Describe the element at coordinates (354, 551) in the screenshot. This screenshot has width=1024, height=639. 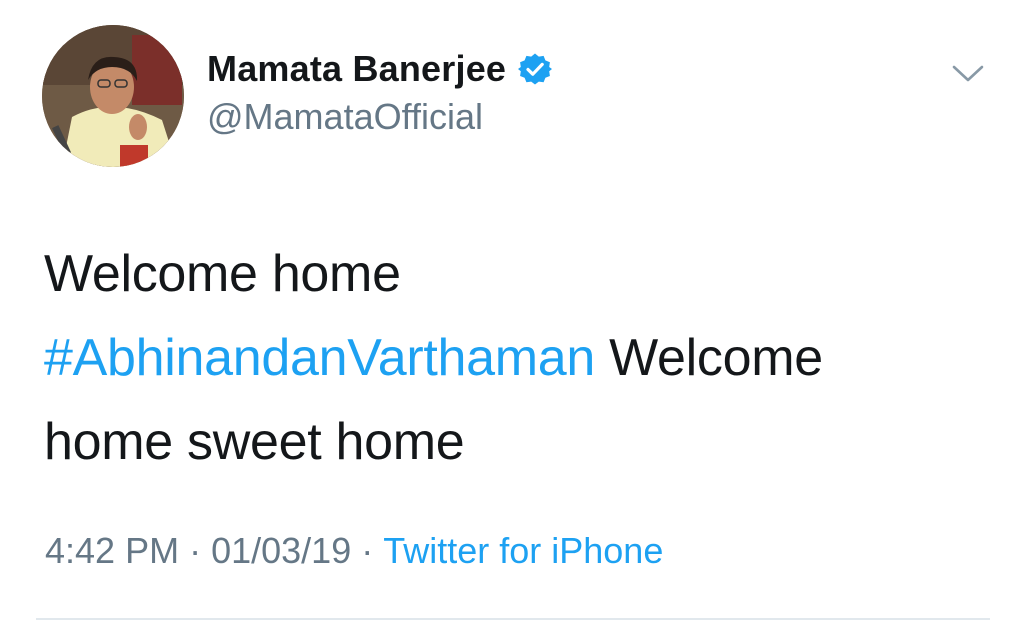
I see `tweet-meta: 4:42 PM · 01/03/19 · Twitter for iPhone` at that location.